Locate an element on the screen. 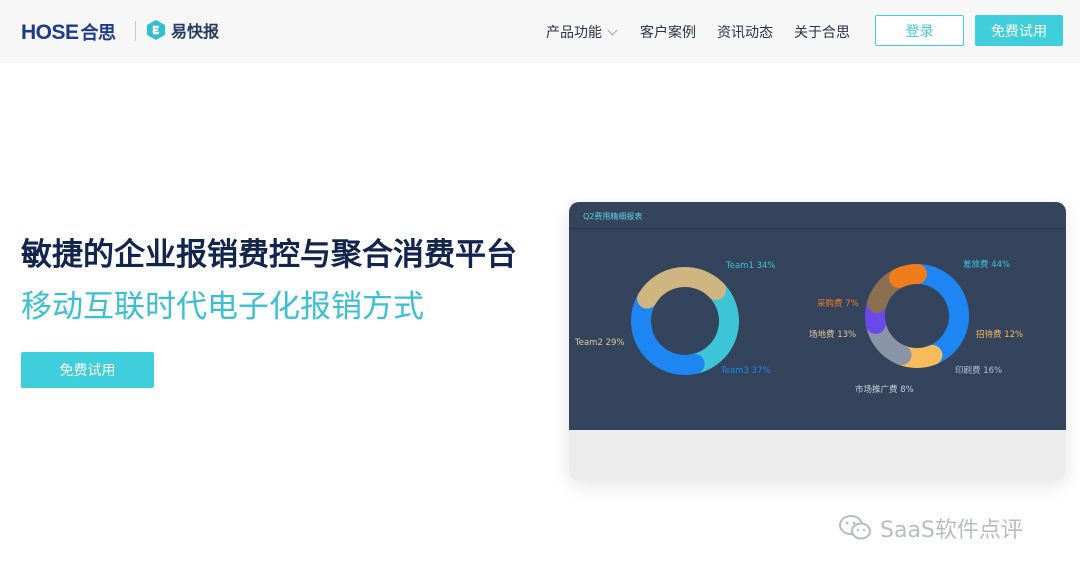 The height and width of the screenshot is (572, 1080). logo-product-text: 易快报 is located at coordinates (195, 31).